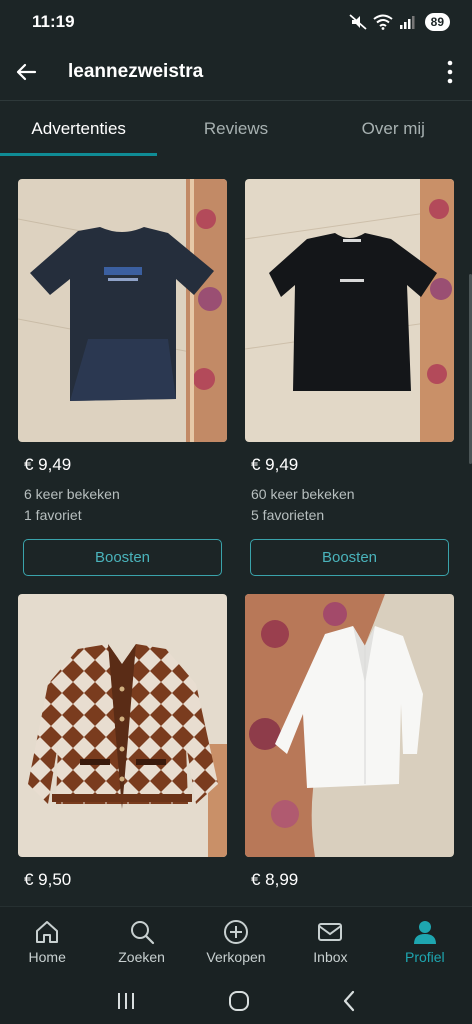 The image size is (472, 1024). I want to click on nav-search: Zoeken, so click(141, 942).